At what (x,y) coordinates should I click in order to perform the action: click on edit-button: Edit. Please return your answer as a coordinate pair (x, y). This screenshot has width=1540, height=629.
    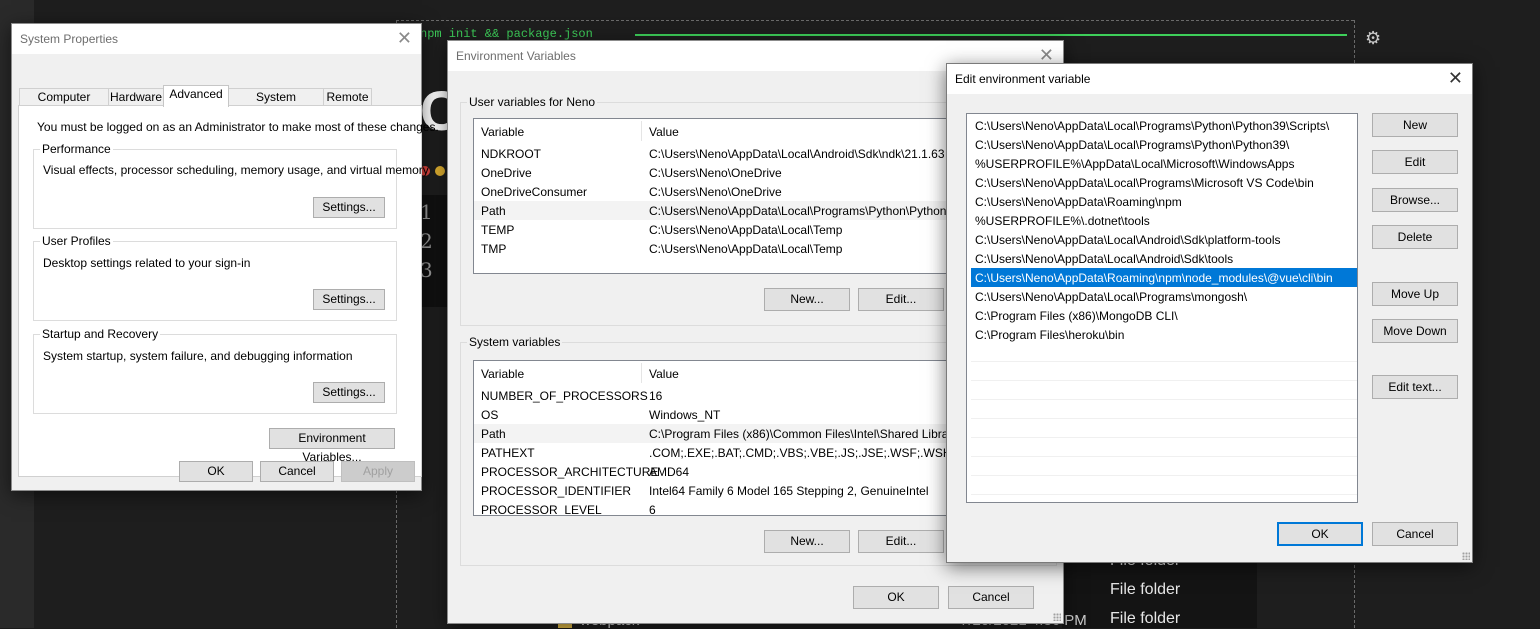
    Looking at the image, I should click on (1415, 162).